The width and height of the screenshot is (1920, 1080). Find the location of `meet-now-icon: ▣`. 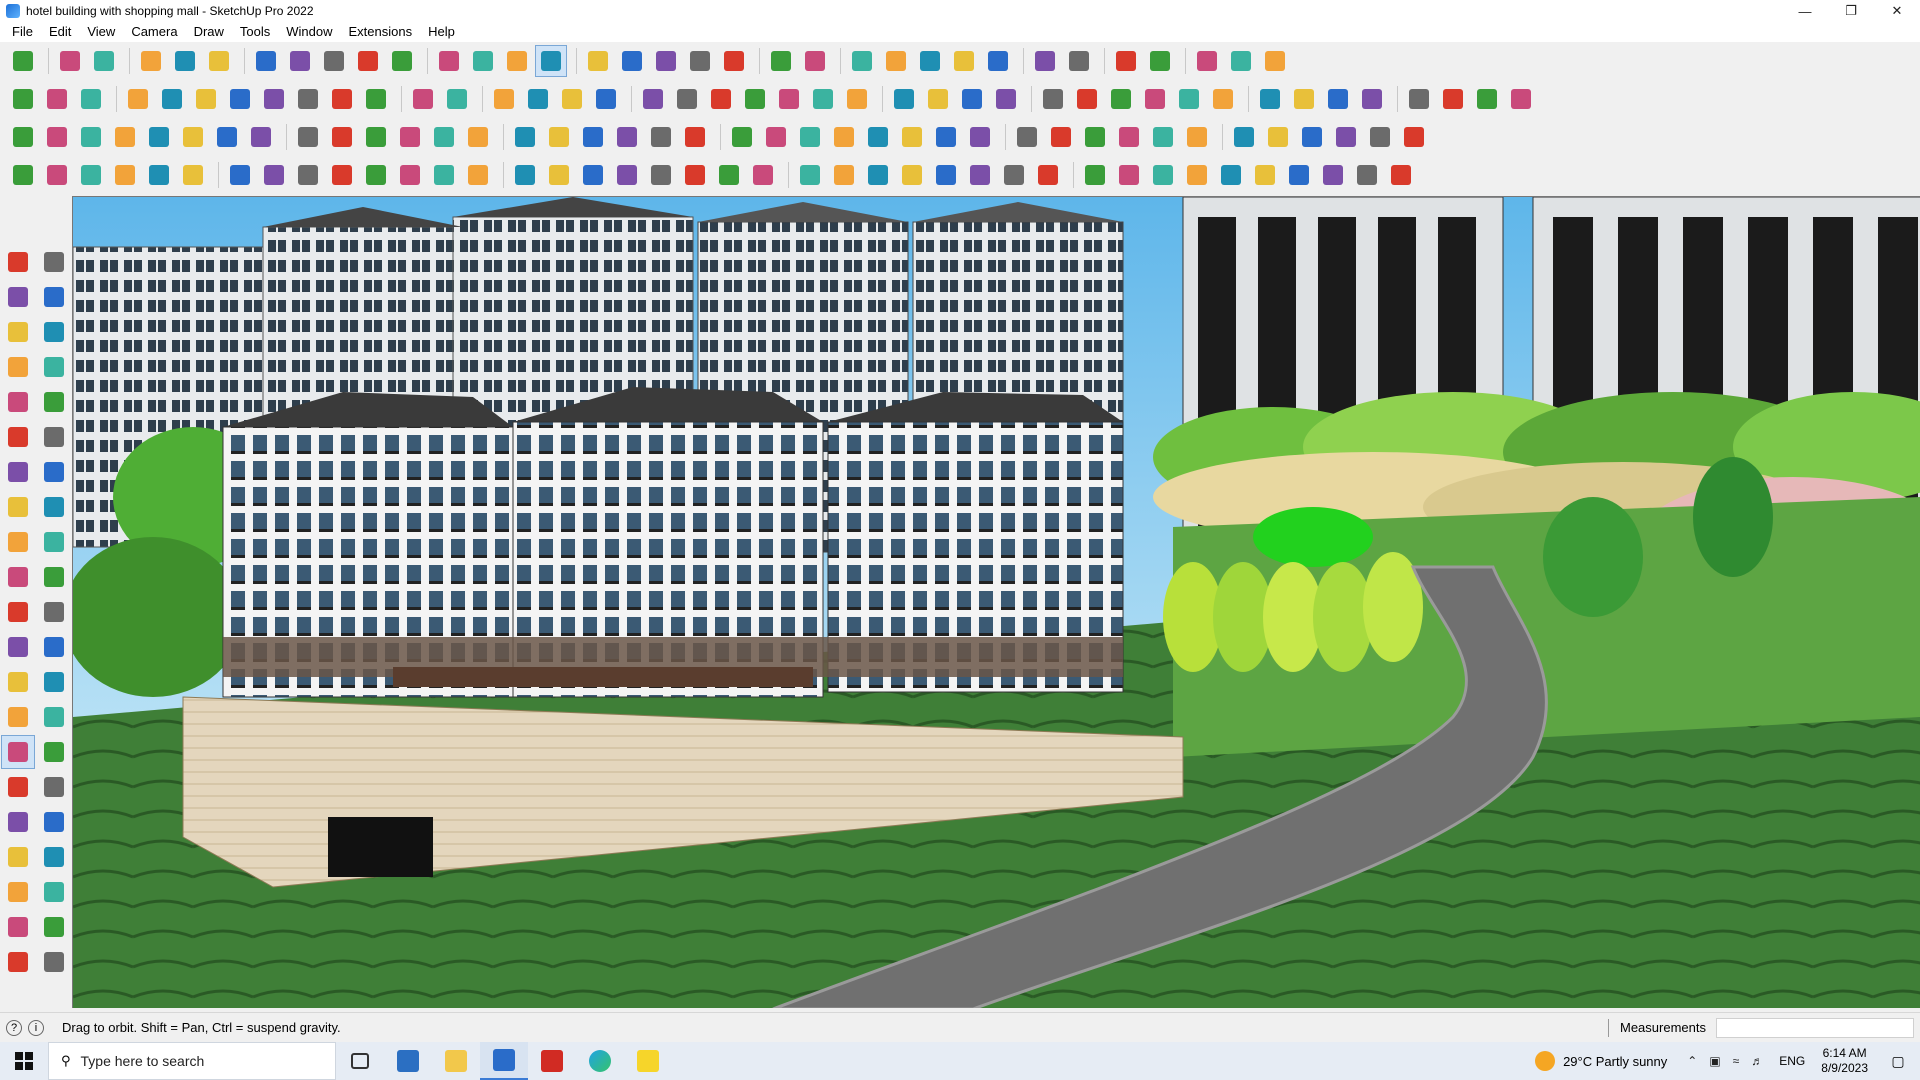

meet-now-icon: ▣ is located at coordinates (1714, 1061).